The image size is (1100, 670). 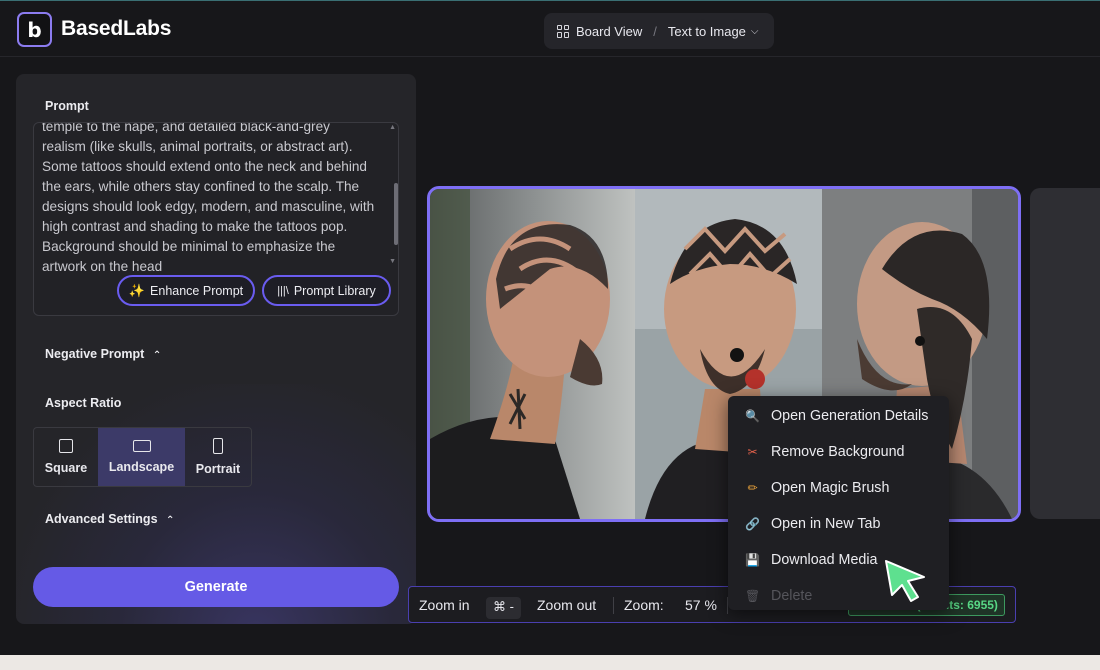 I want to click on os-taskbar, so click(x=550, y=662).